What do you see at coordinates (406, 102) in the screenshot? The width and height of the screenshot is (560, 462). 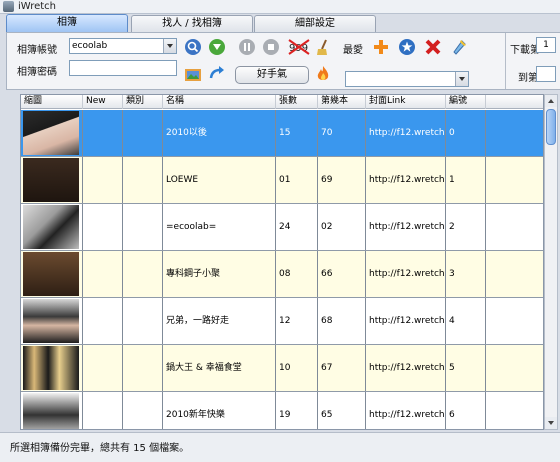 I see `col-cover-link: 封面Link` at bounding box center [406, 102].